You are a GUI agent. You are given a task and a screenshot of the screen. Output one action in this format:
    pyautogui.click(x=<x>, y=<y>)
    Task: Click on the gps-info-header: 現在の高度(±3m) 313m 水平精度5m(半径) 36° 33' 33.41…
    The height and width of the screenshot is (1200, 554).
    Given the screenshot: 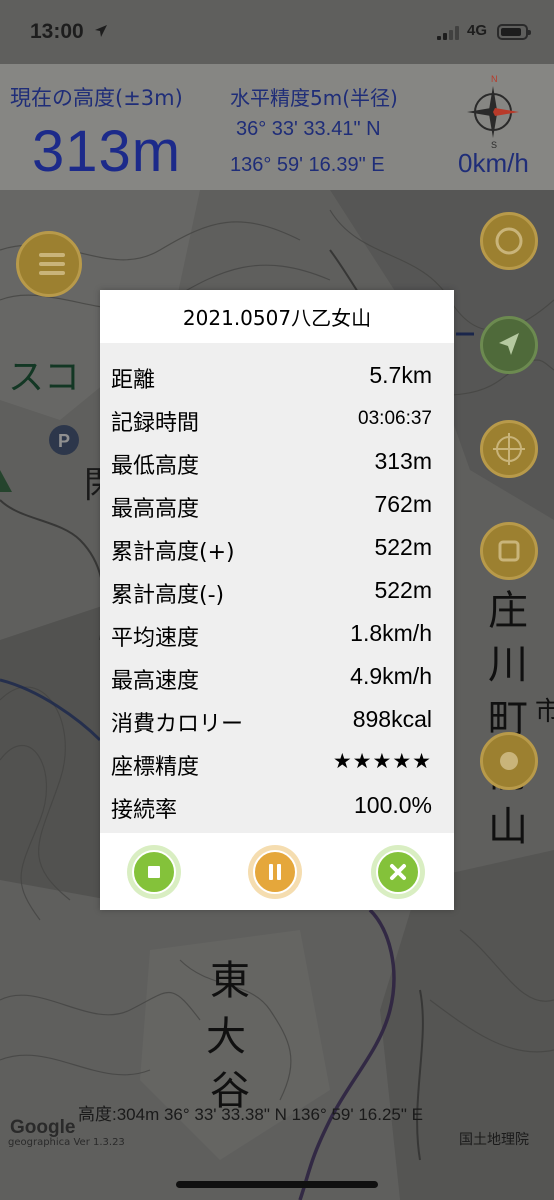 What is the action you would take?
    pyautogui.click(x=277, y=127)
    